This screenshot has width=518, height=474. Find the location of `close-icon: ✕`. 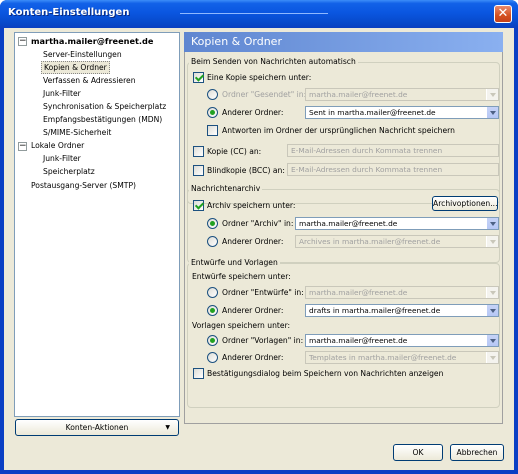

close-icon: ✕ is located at coordinates (503, 14).